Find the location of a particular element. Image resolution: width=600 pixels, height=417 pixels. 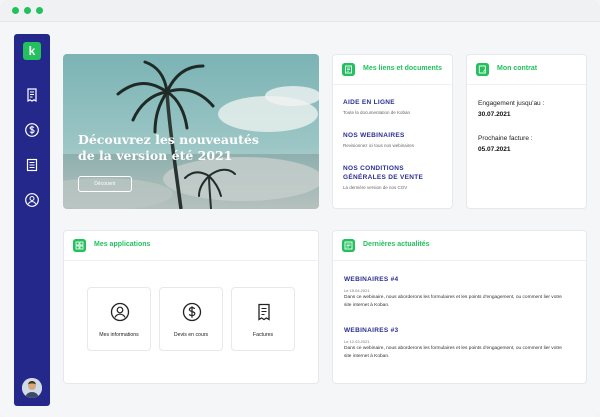

link-webinars: NOS WEBINAIRES is located at coordinates (374, 135).